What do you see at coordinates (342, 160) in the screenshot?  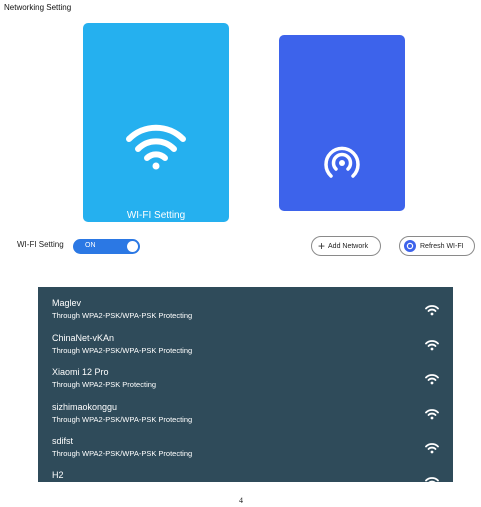 I see `hotspot-icon` at bounding box center [342, 160].